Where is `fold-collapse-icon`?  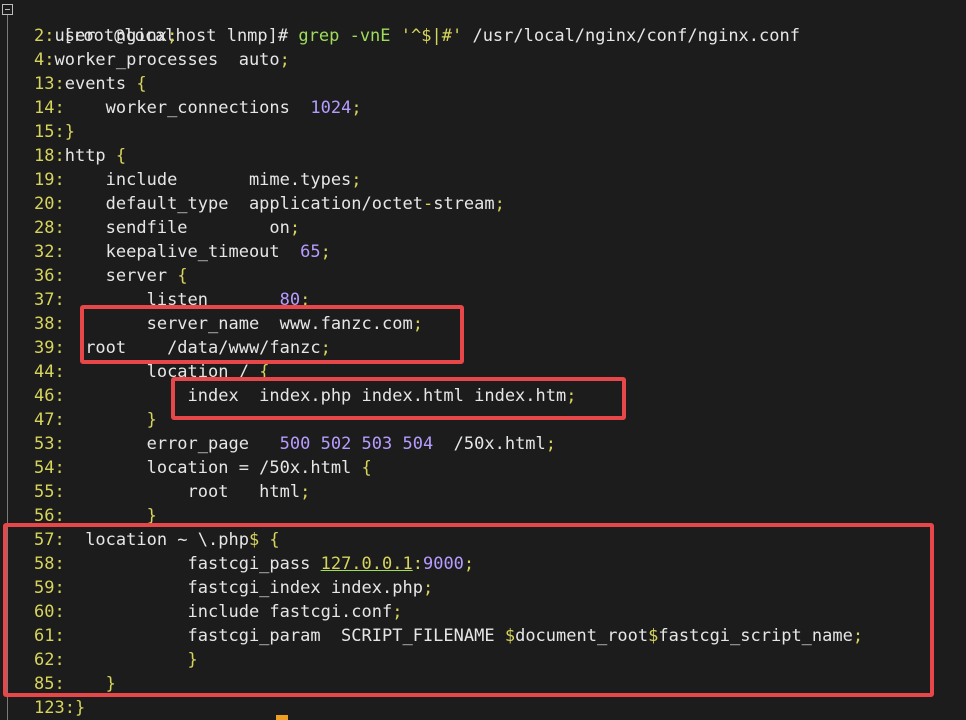
fold-collapse-icon is located at coordinates (7, 9).